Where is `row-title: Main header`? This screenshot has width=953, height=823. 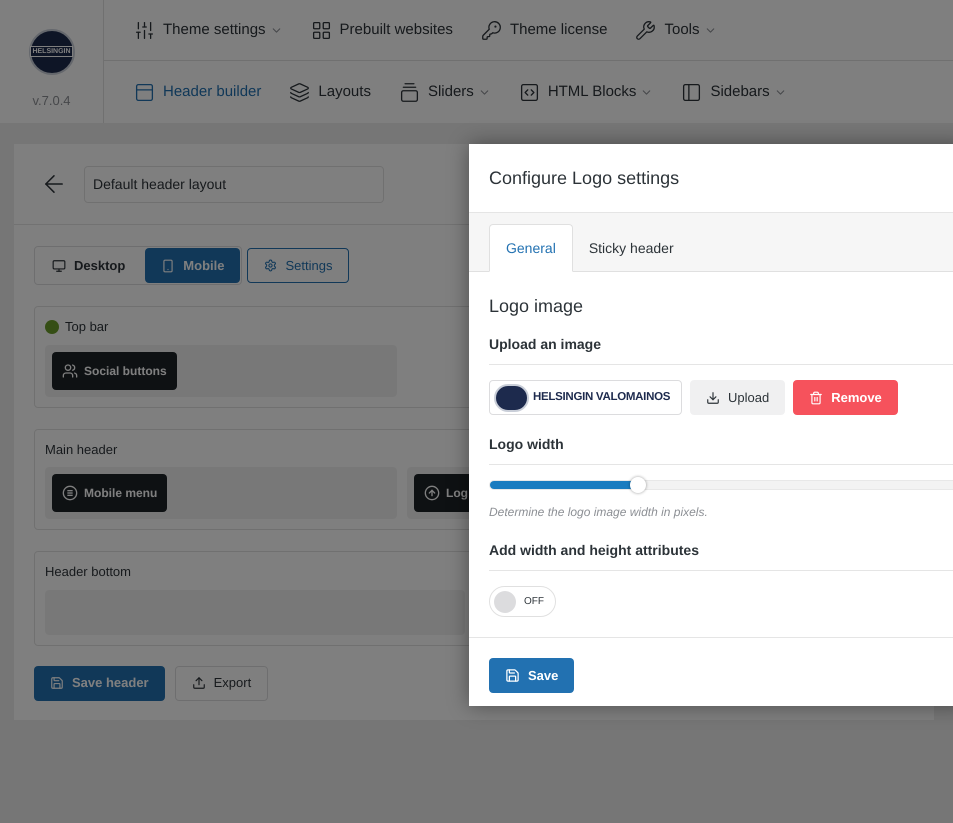
row-title: Main header is located at coordinates (81, 449).